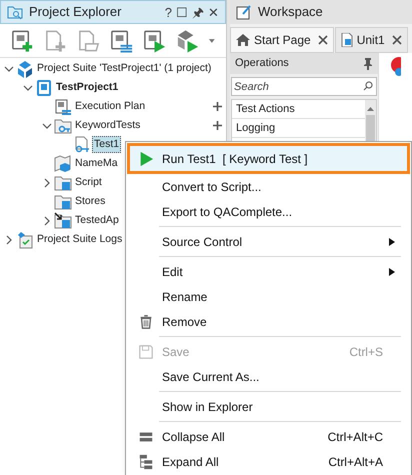 This screenshot has width=412, height=475. Describe the element at coordinates (368, 64) in the screenshot. I see `pin-icon` at that location.